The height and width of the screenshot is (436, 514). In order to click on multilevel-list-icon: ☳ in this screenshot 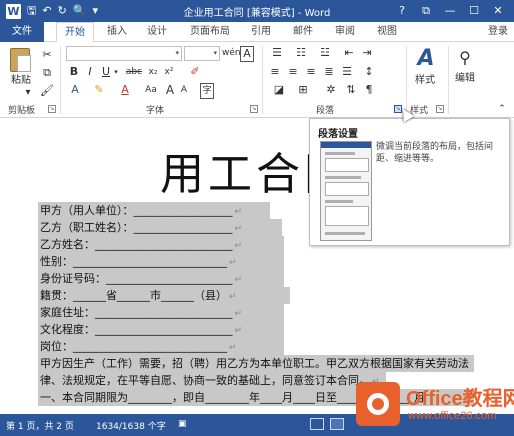, I will do `click(325, 53)`.